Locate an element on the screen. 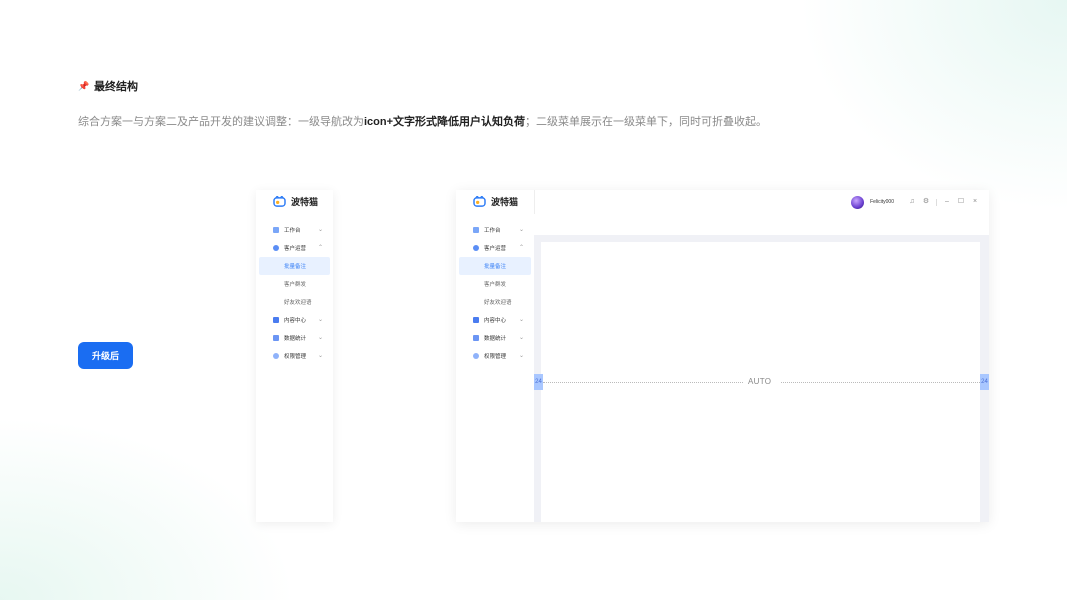 The image size is (1067, 600). auto-dimension-line-right is located at coordinates (880, 382).